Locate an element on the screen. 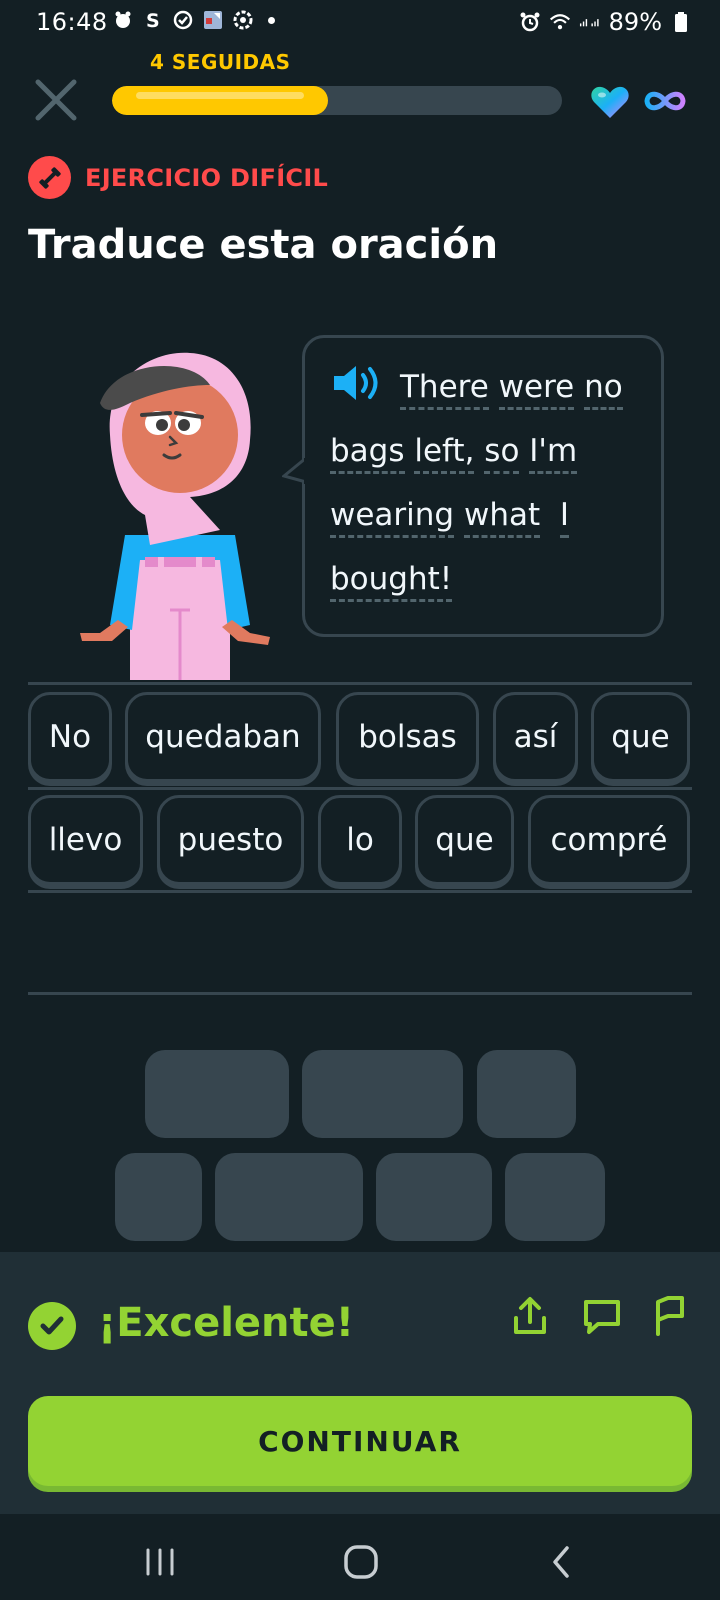  lesson-progress-bar is located at coordinates (337, 100).